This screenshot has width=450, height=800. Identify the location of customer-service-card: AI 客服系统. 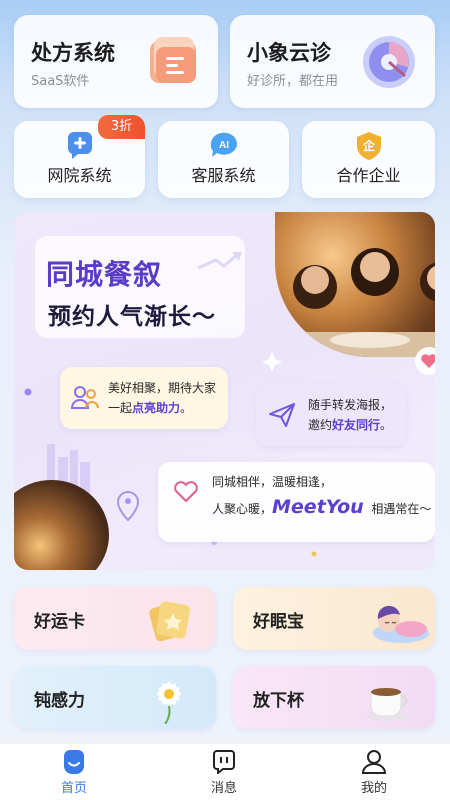
(223, 159).